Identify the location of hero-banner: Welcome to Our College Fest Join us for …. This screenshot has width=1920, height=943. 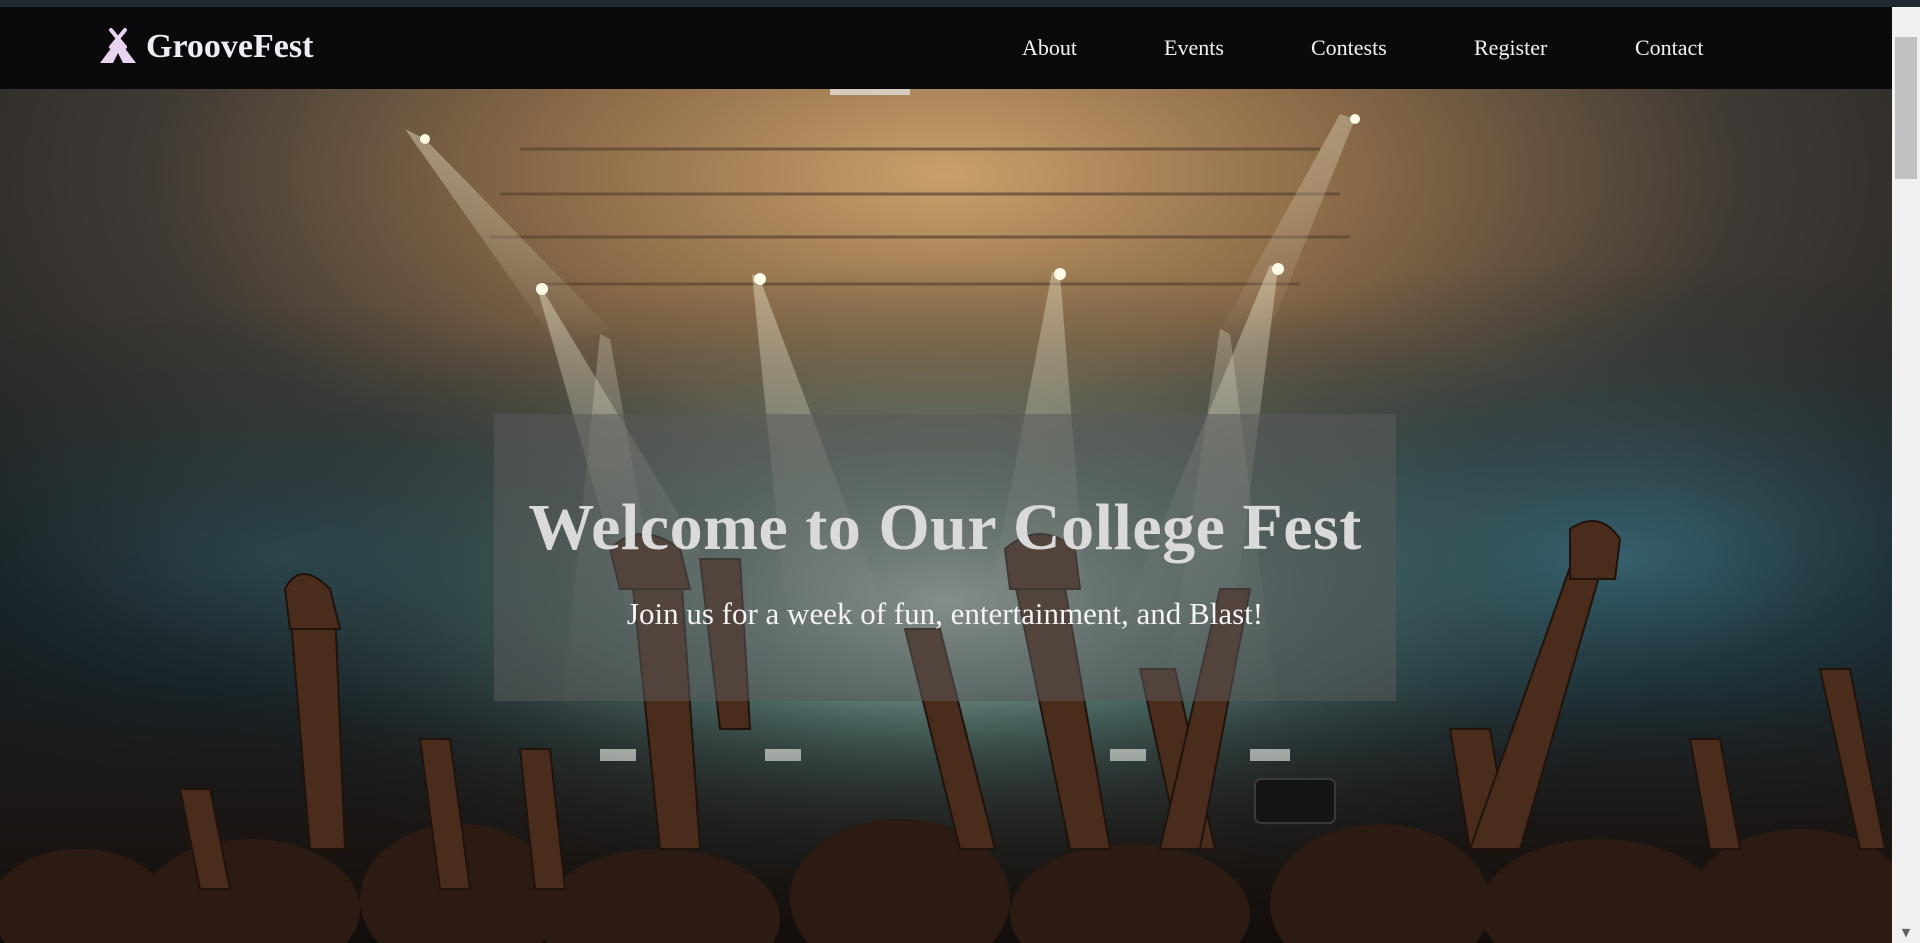
(945, 557).